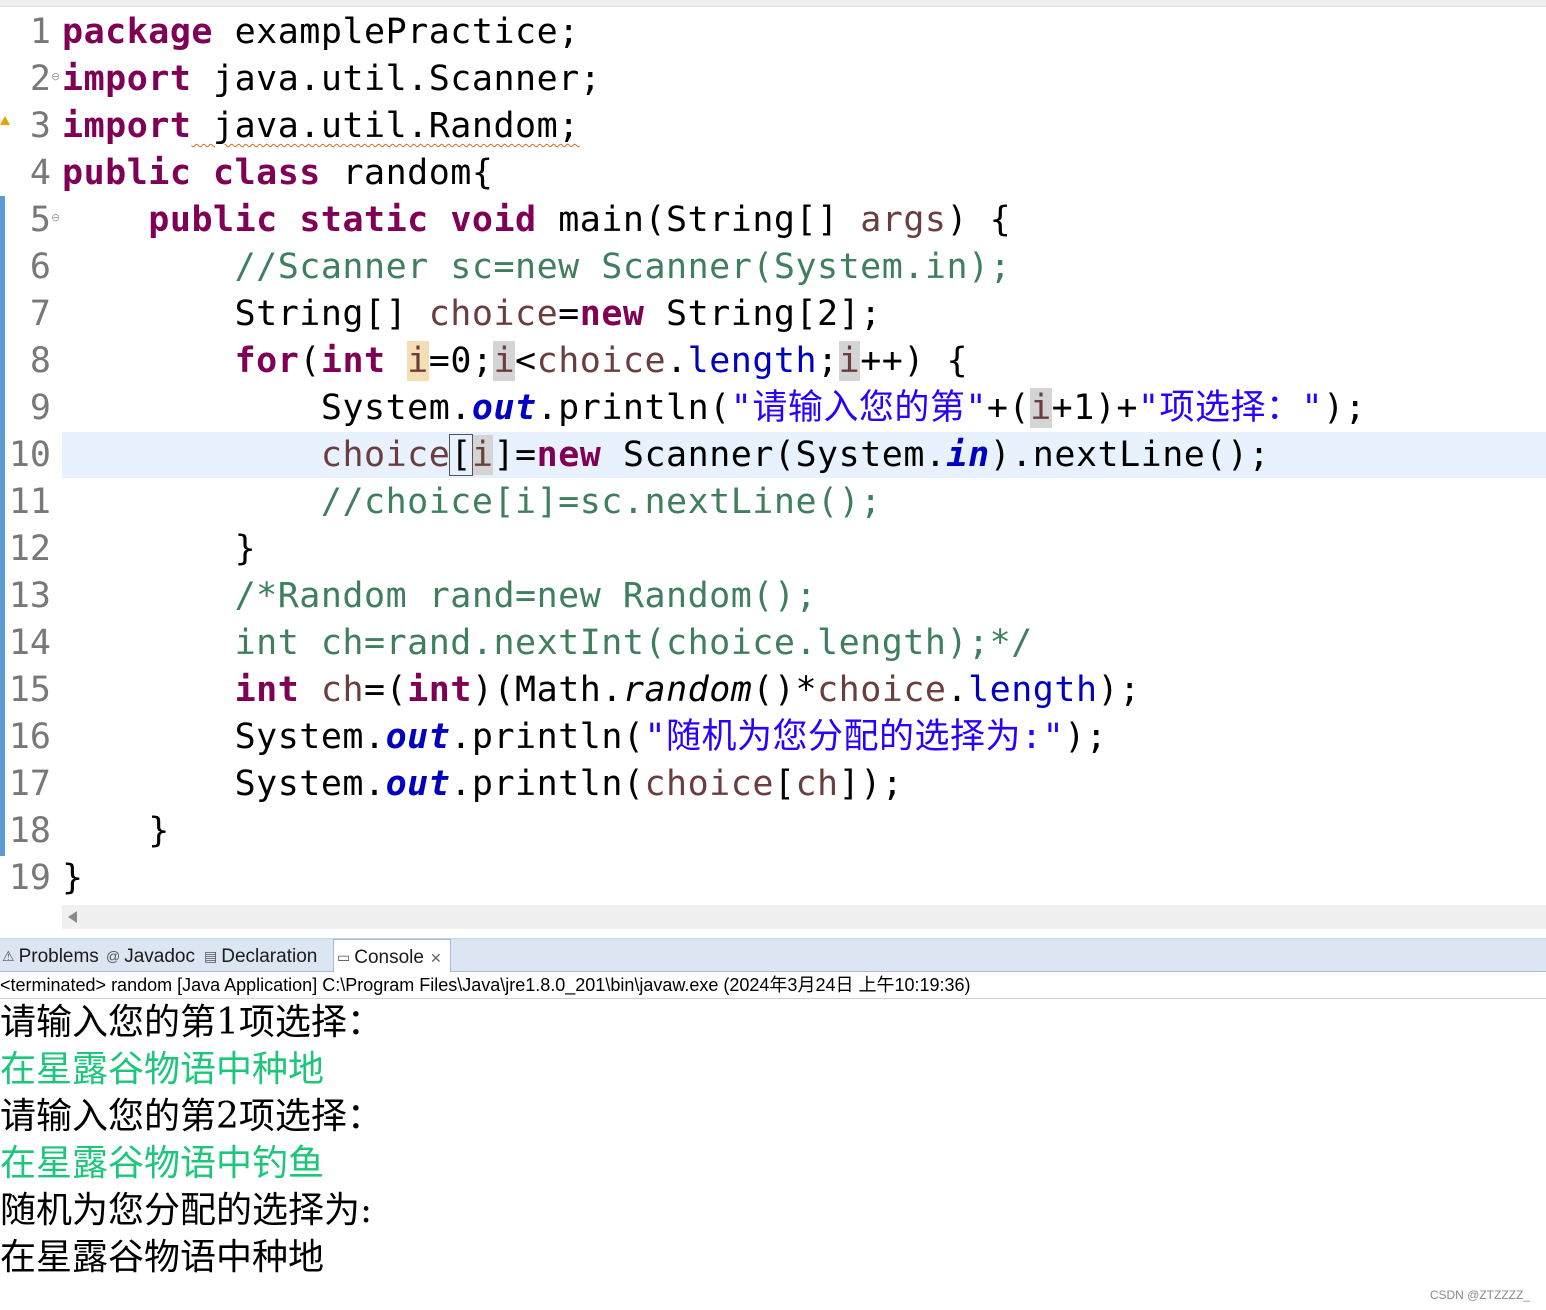  Describe the element at coordinates (162, 1257) in the screenshot. I see `console-output-line: 在星露谷物语中种地` at that location.